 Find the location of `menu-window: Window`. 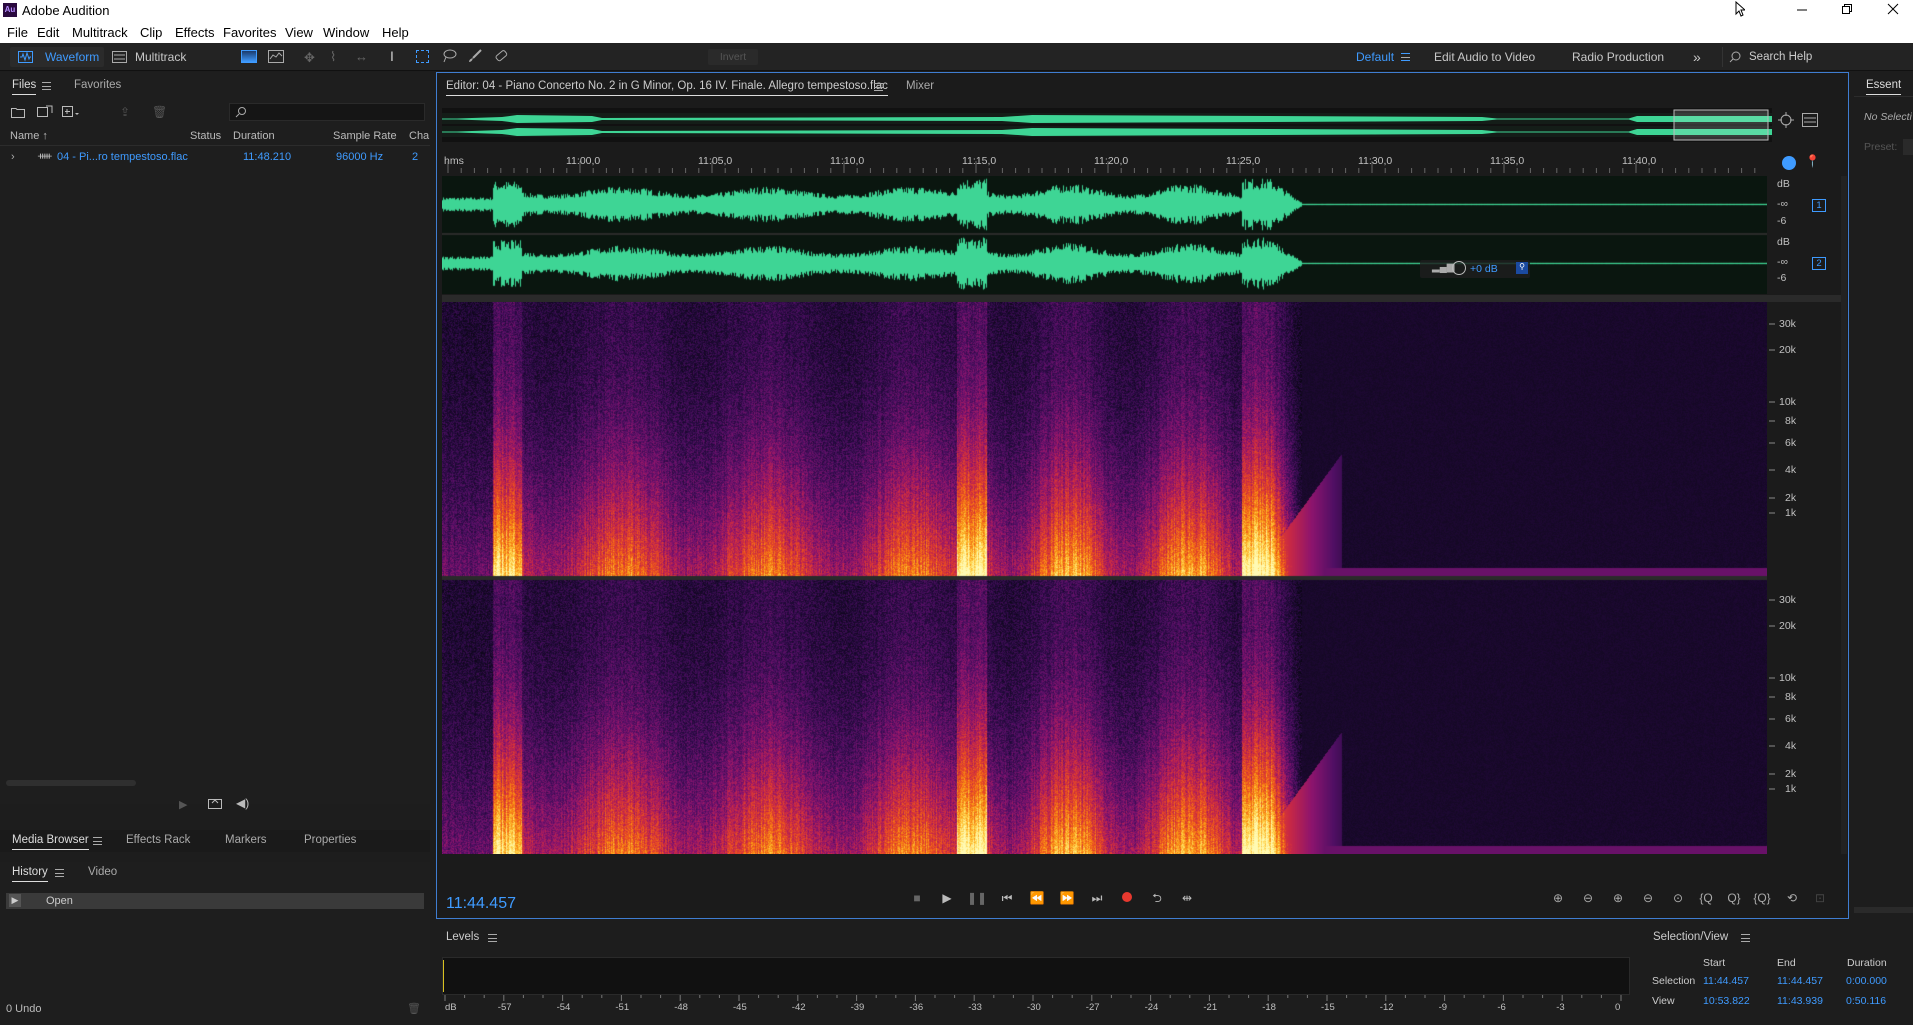

menu-window: Window is located at coordinates (346, 32).